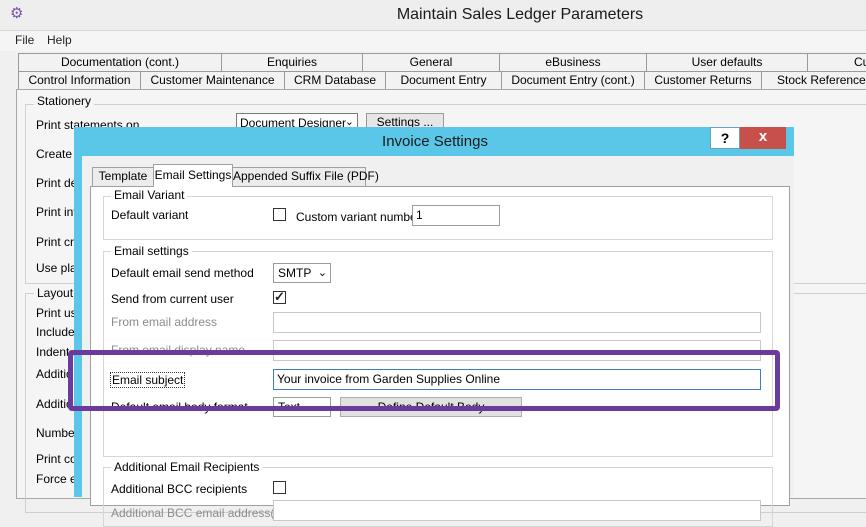 This screenshot has width=866, height=527. Describe the element at coordinates (150, 215) in the screenshot. I see `default-variant-label: Default variant` at that location.